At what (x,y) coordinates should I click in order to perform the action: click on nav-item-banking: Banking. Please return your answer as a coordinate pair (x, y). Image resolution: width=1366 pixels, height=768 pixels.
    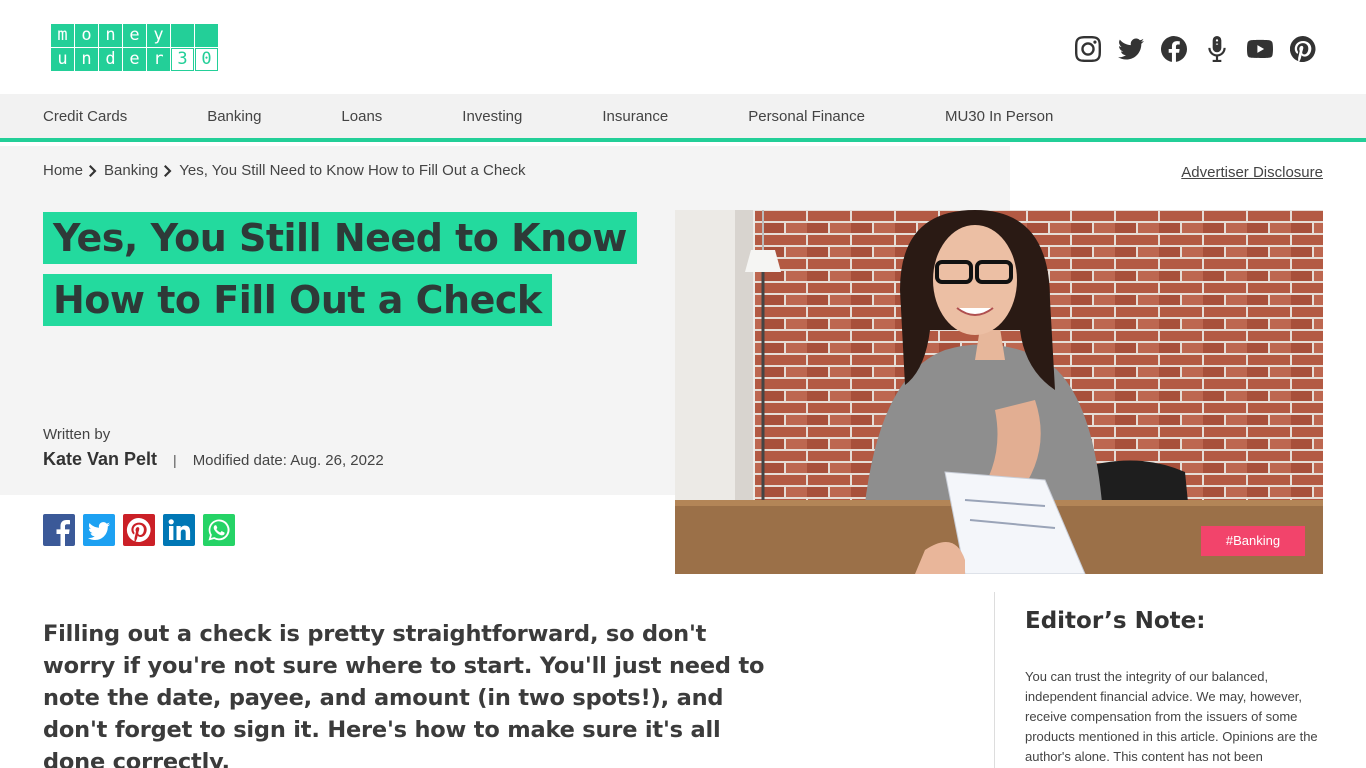
    Looking at the image, I should click on (234, 116).